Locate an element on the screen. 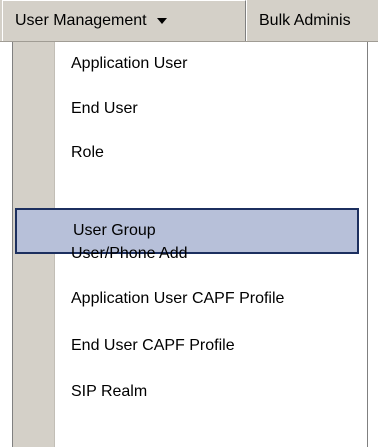 This screenshot has height=447, width=378. menu-item-application-user-capf-profile: Application User CAPF Profile is located at coordinates (211, 299).